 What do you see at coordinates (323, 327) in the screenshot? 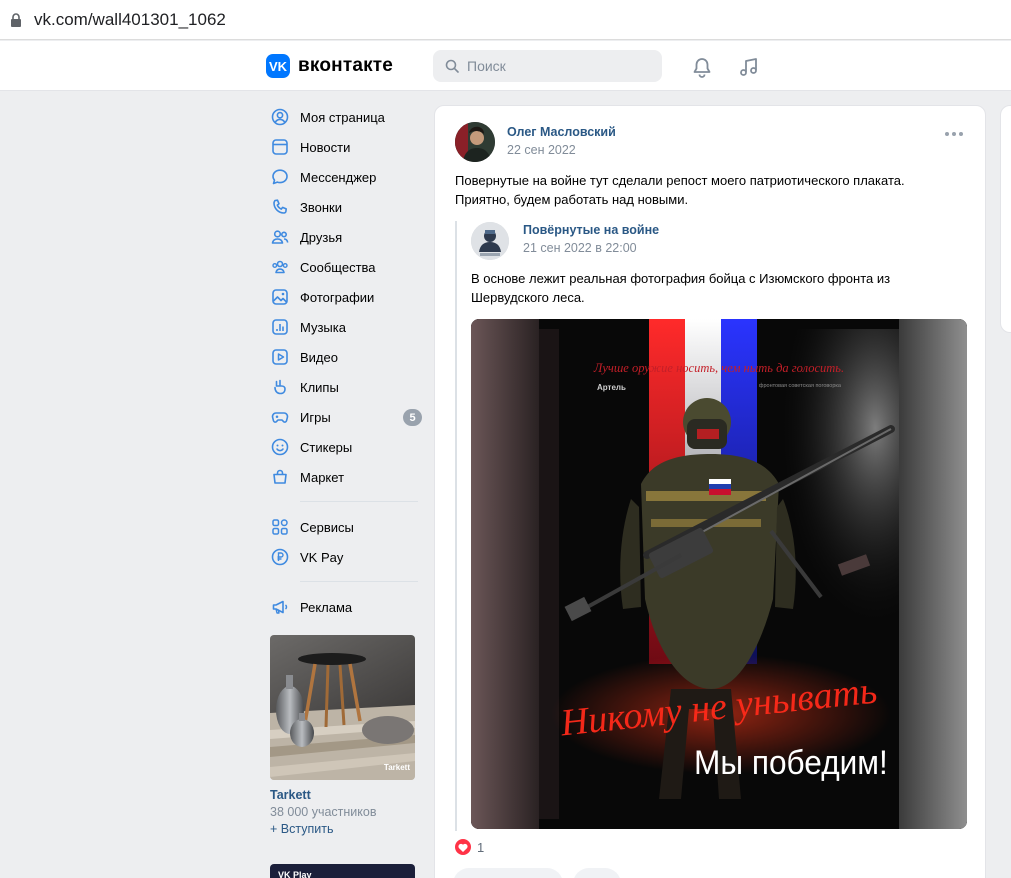
I see `sidebar-item-label: Музыка` at bounding box center [323, 327].